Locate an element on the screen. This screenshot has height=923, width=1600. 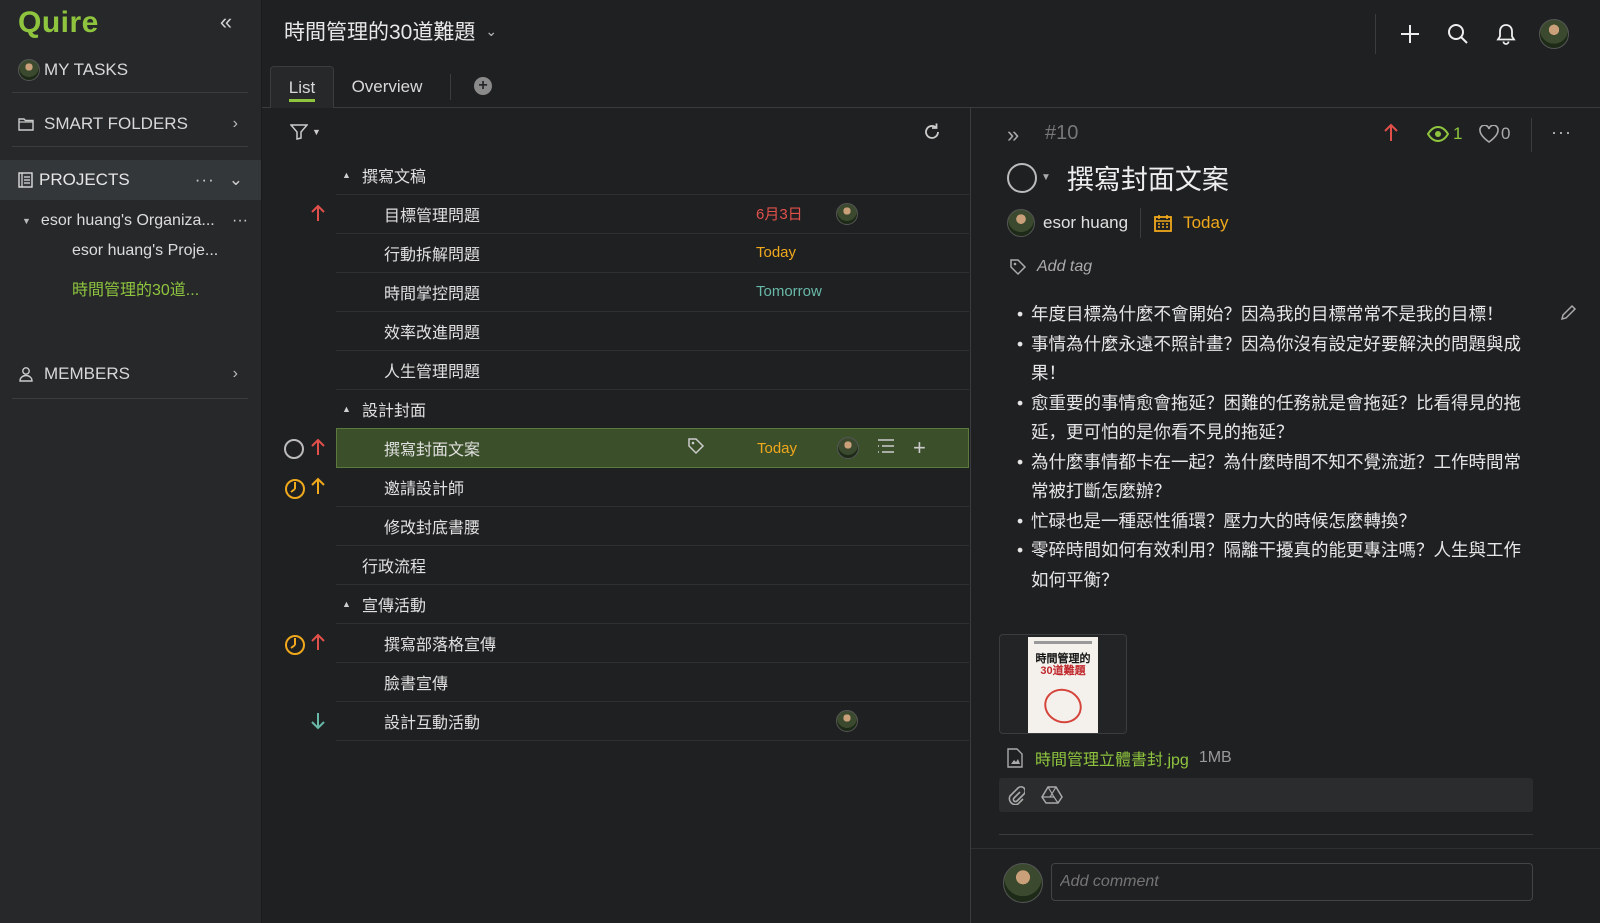
task-name: 行動拆解問題 is located at coordinates (432, 253).